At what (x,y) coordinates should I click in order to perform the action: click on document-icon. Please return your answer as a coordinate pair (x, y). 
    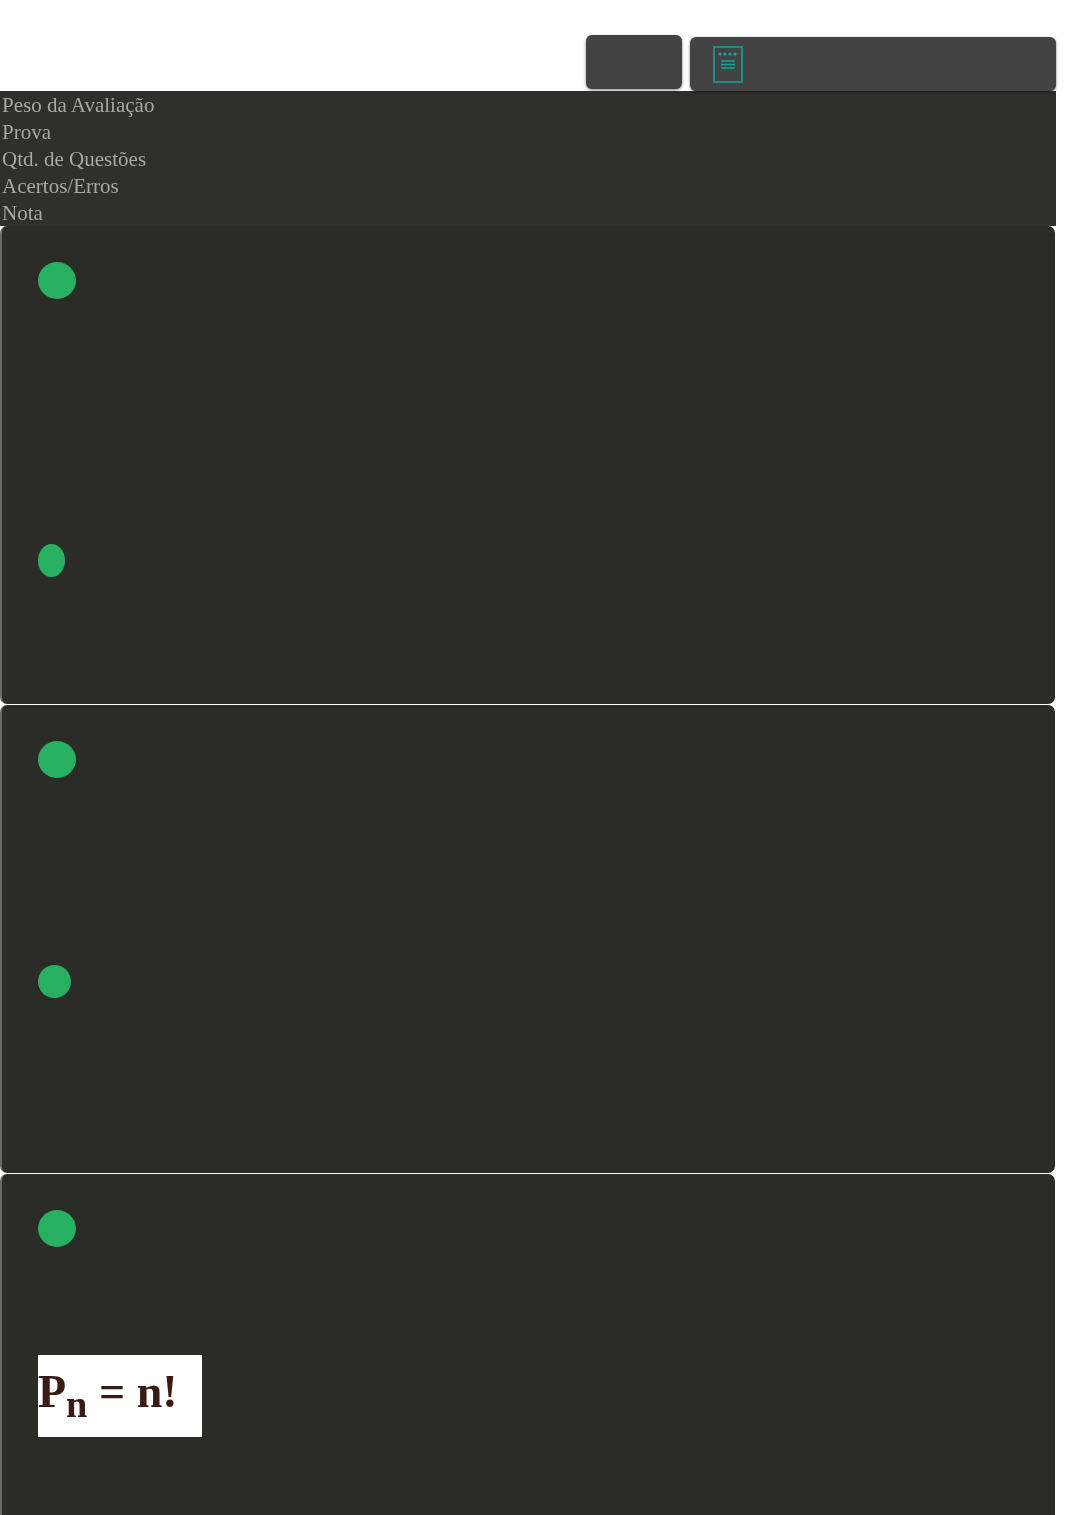
    Looking at the image, I should click on (728, 64).